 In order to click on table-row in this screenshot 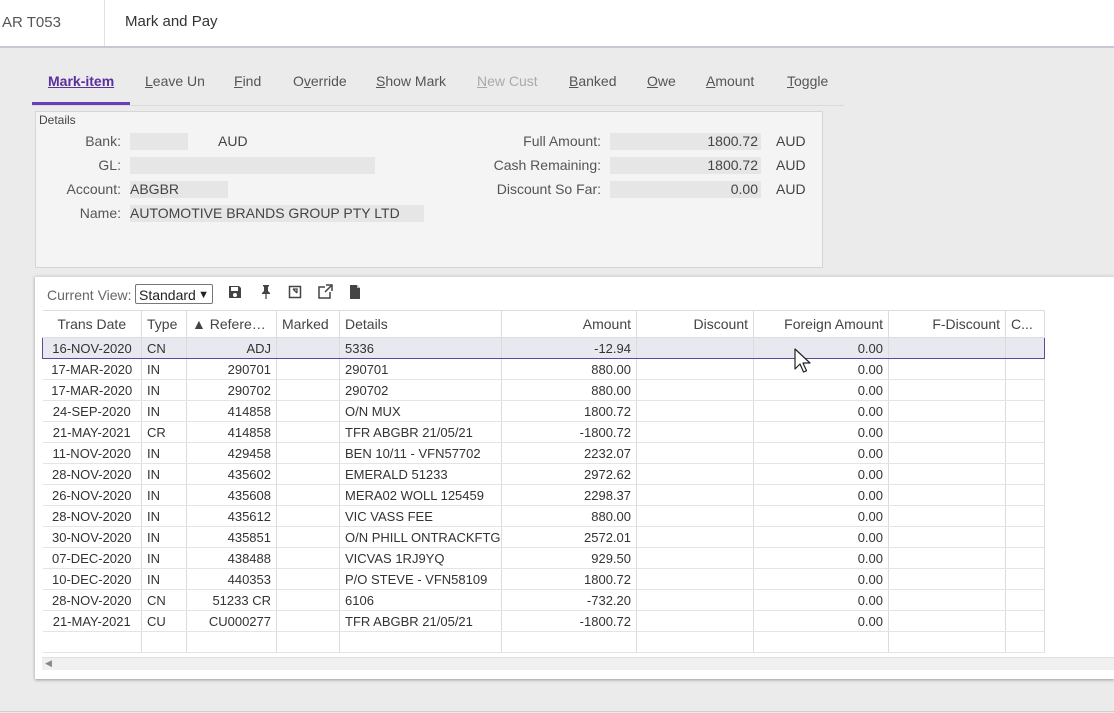, I will do `click(543, 642)`.